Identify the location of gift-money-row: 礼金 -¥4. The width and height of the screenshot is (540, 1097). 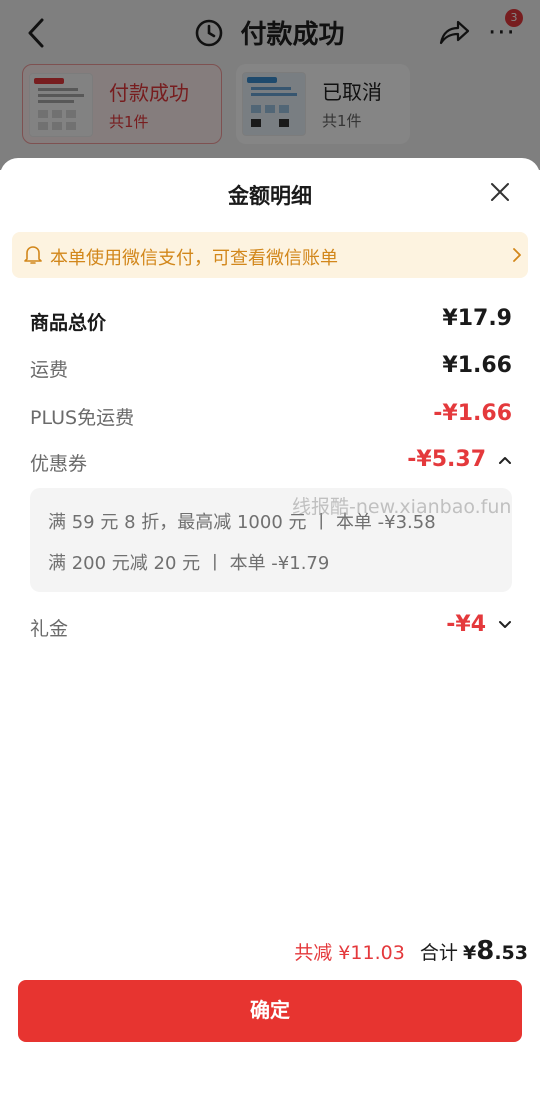
(271, 628).